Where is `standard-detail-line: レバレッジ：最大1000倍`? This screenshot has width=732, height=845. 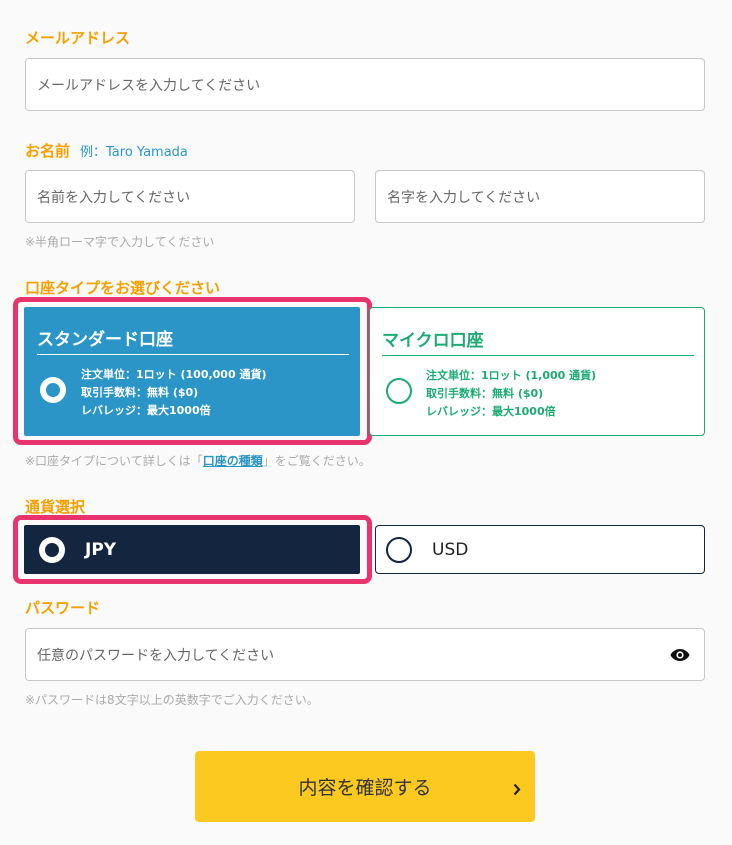 standard-detail-line: レバレッジ：最大1000倍 is located at coordinates (146, 410).